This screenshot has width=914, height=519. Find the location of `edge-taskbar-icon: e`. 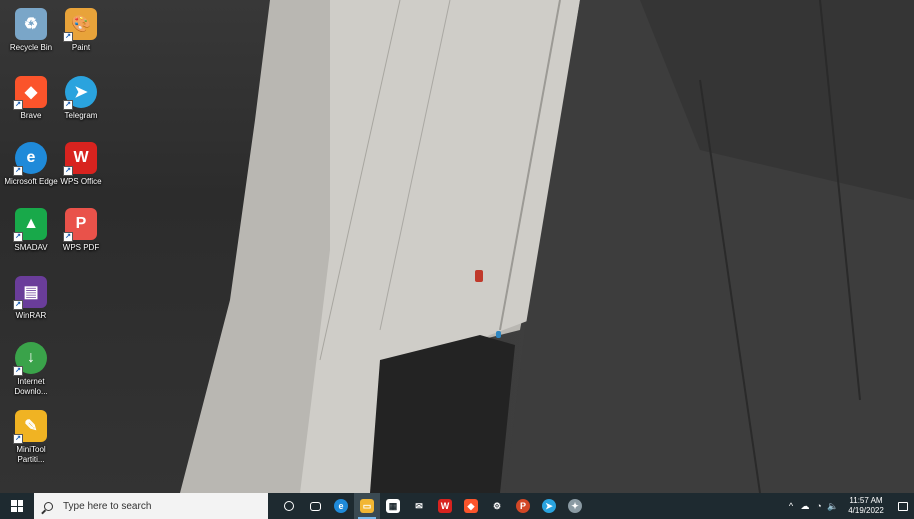

edge-taskbar-icon: e is located at coordinates (341, 506).